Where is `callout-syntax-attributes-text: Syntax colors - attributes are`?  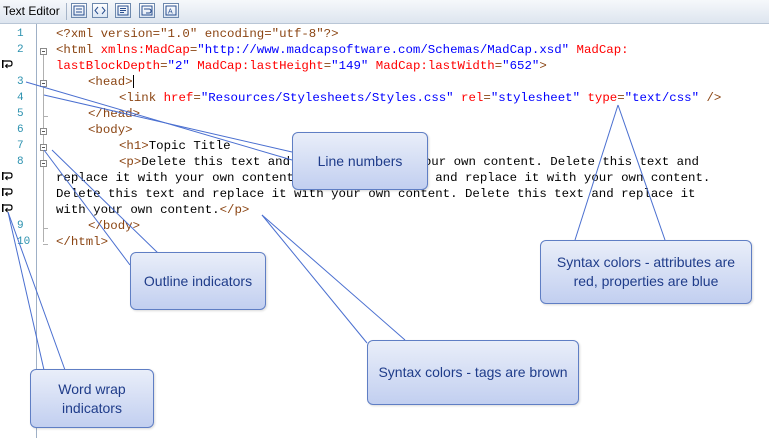 callout-syntax-attributes-text: Syntax colors - attributes are is located at coordinates (646, 262).